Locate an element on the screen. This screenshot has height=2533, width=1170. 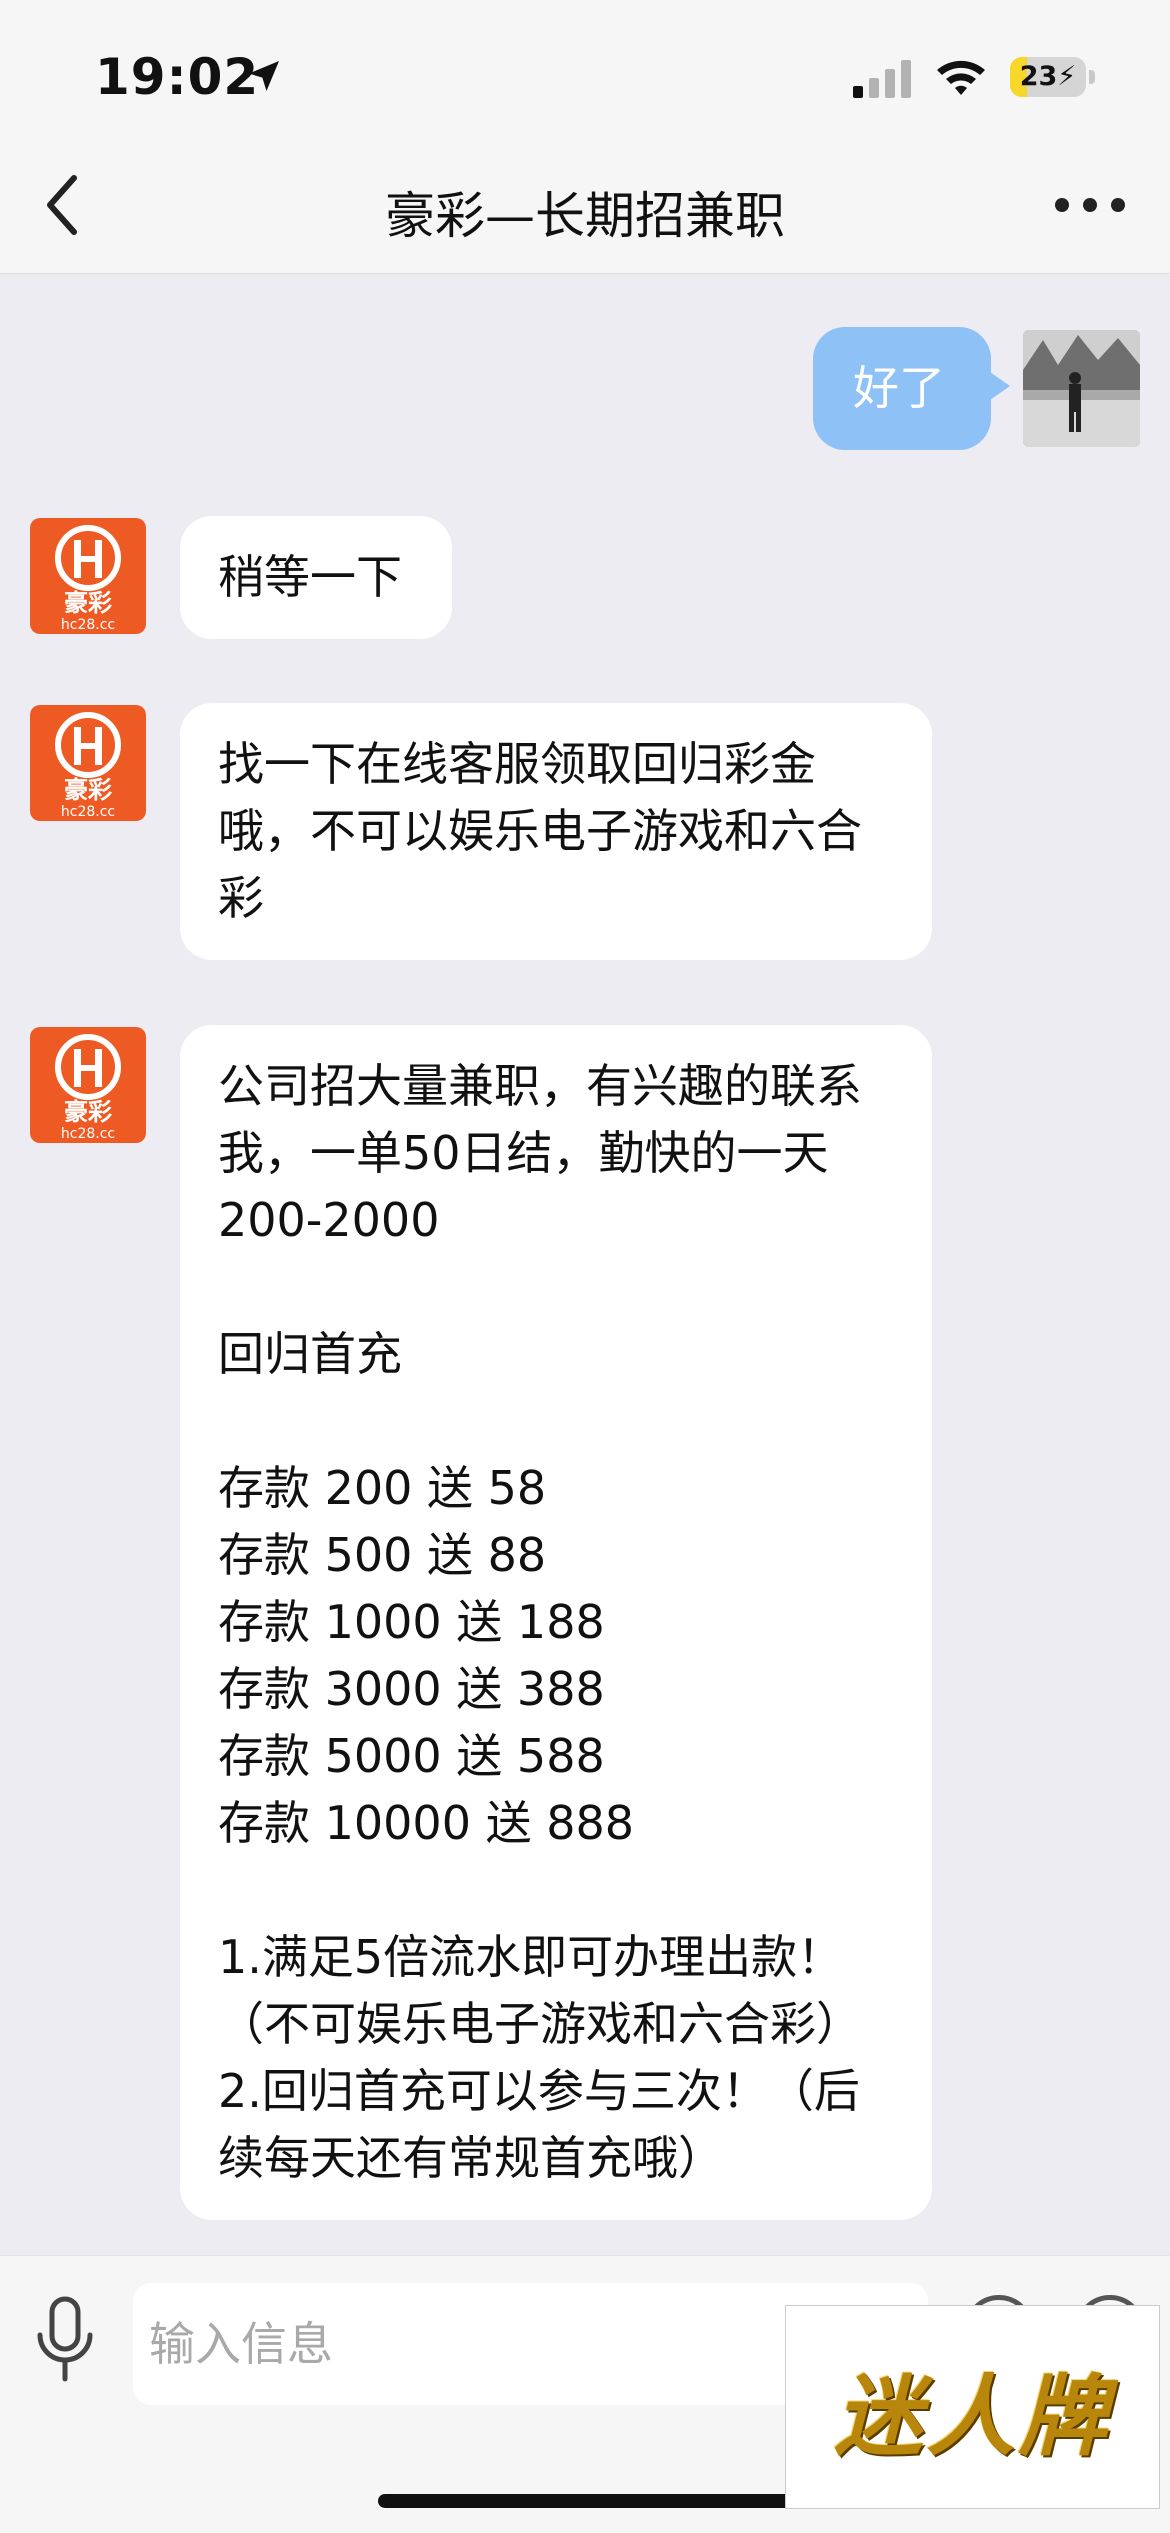
watermark-text: 迷人牌 is located at coordinates (972, 2416).